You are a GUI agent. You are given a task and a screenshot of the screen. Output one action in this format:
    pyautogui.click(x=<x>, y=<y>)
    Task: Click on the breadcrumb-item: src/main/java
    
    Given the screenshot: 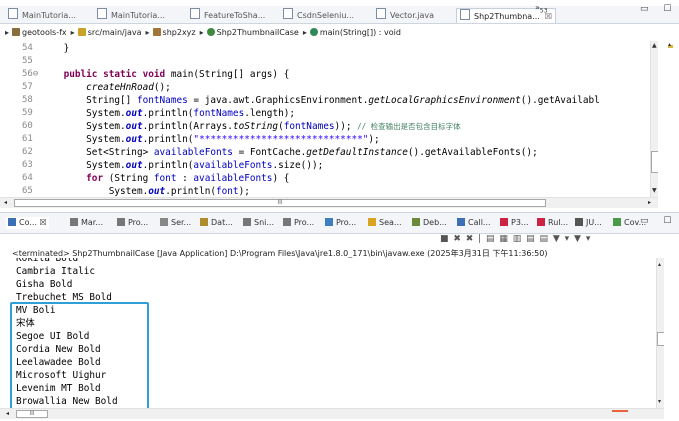 What is the action you would take?
    pyautogui.click(x=109, y=32)
    